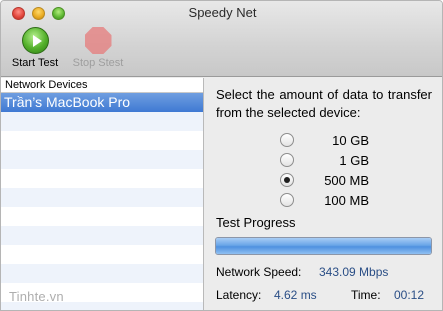  Describe the element at coordinates (287, 180) in the screenshot. I see `radio-button-checked` at that location.